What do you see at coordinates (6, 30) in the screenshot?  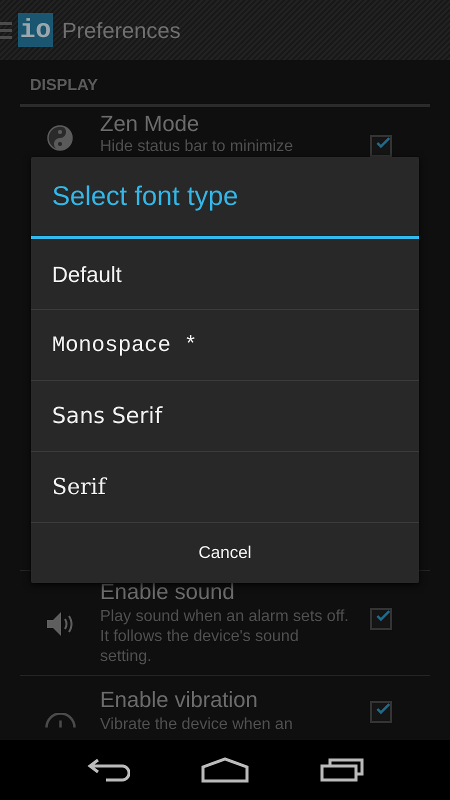 I see `menu-icon` at bounding box center [6, 30].